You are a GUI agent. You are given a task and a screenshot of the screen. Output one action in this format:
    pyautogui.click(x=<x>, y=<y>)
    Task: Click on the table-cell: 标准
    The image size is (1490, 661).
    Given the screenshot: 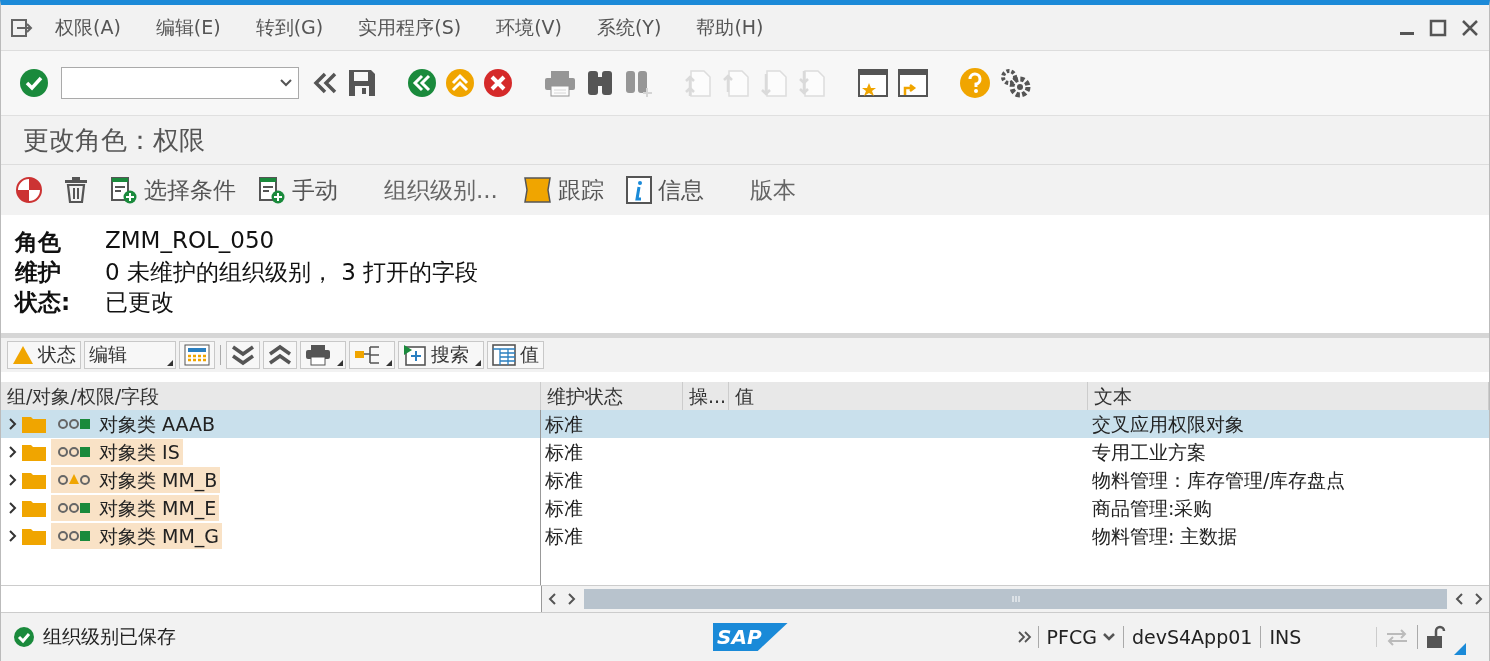 What is the action you would take?
    pyautogui.click(x=612, y=424)
    